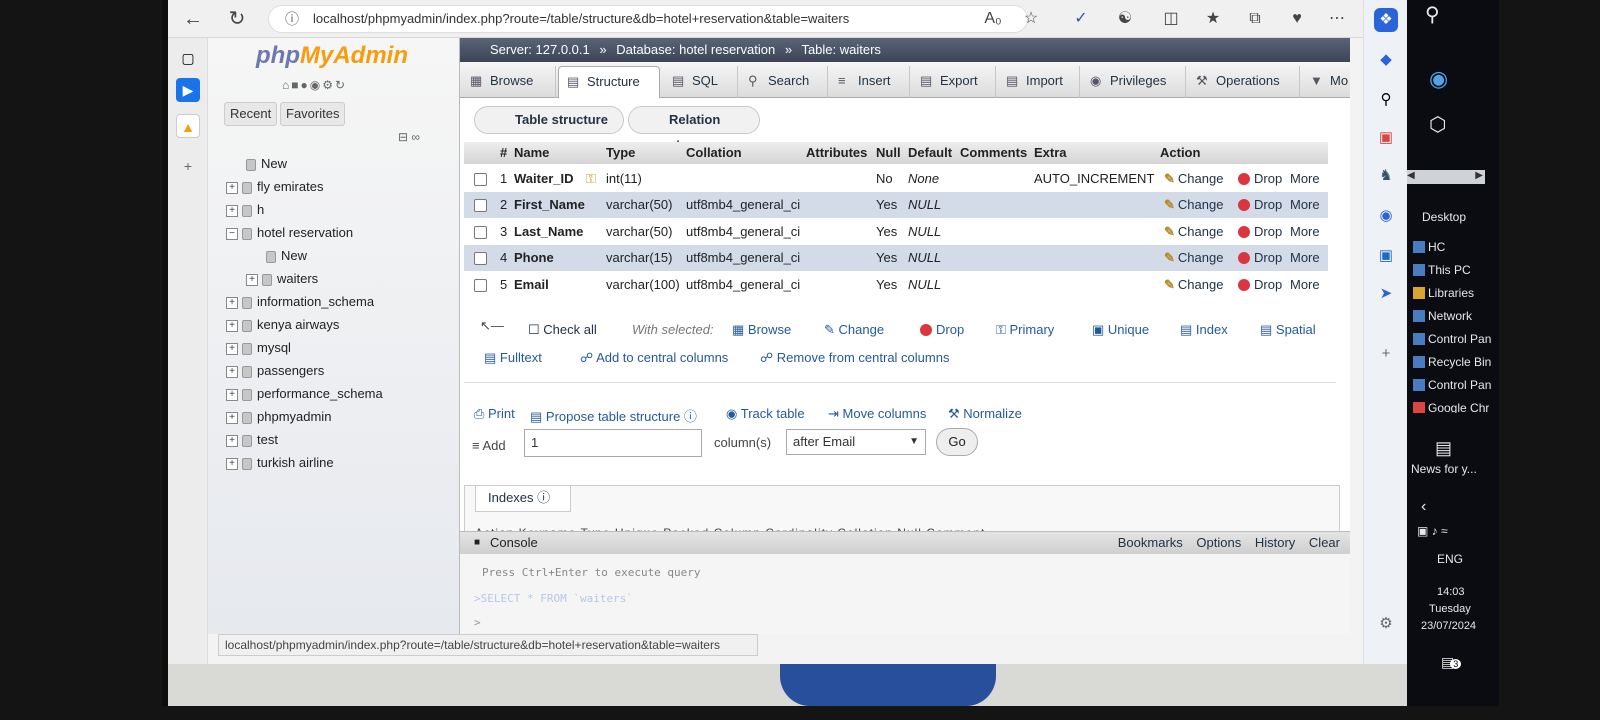  I want to click on outlook-icon: ▣, so click(1386, 256).